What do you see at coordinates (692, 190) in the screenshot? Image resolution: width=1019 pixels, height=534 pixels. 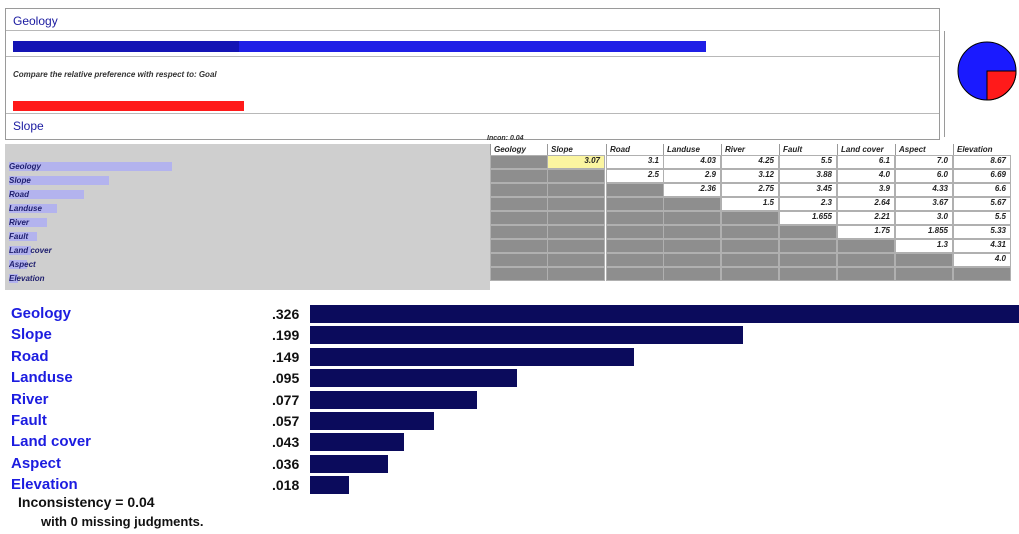 I see `matrix-cell: 2.36` at bounding box center [692, 190].